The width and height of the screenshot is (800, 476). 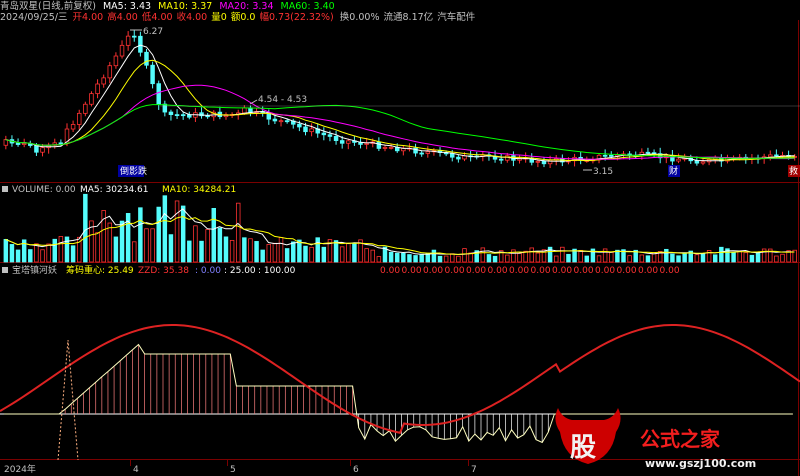 What do you see at coordinates (655, 439) in the screenshot?
I see `watermark: 股 公式之家 www.gszj100.com` at bounding box center [655, 439].